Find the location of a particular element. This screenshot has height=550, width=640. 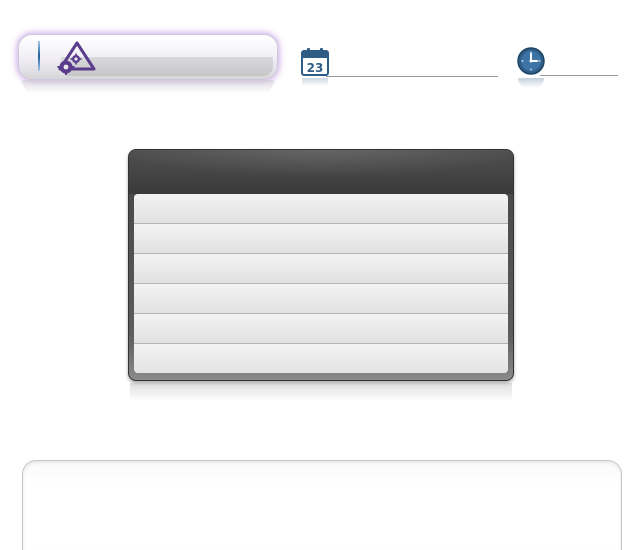

date-input-field: 23 is located at coordinates (399, 62).